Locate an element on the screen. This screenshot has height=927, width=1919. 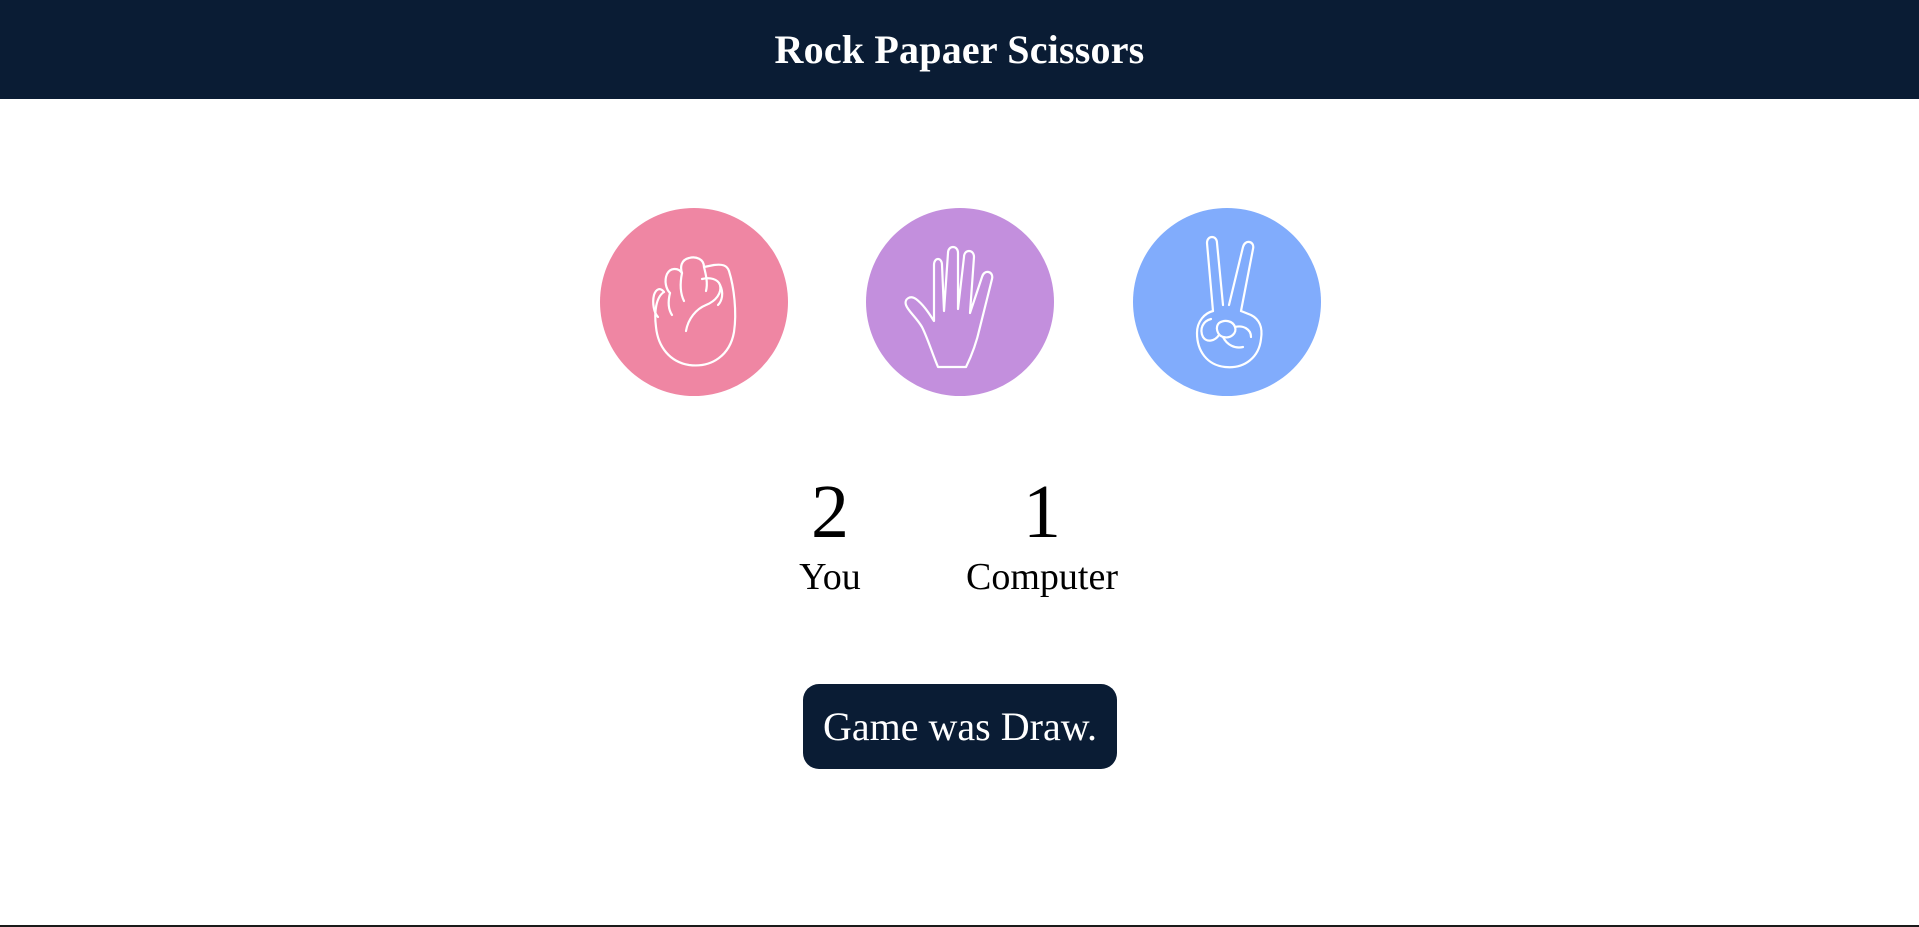
page-title: Rock Papaer Scissors is located at coordinates (959, 49).